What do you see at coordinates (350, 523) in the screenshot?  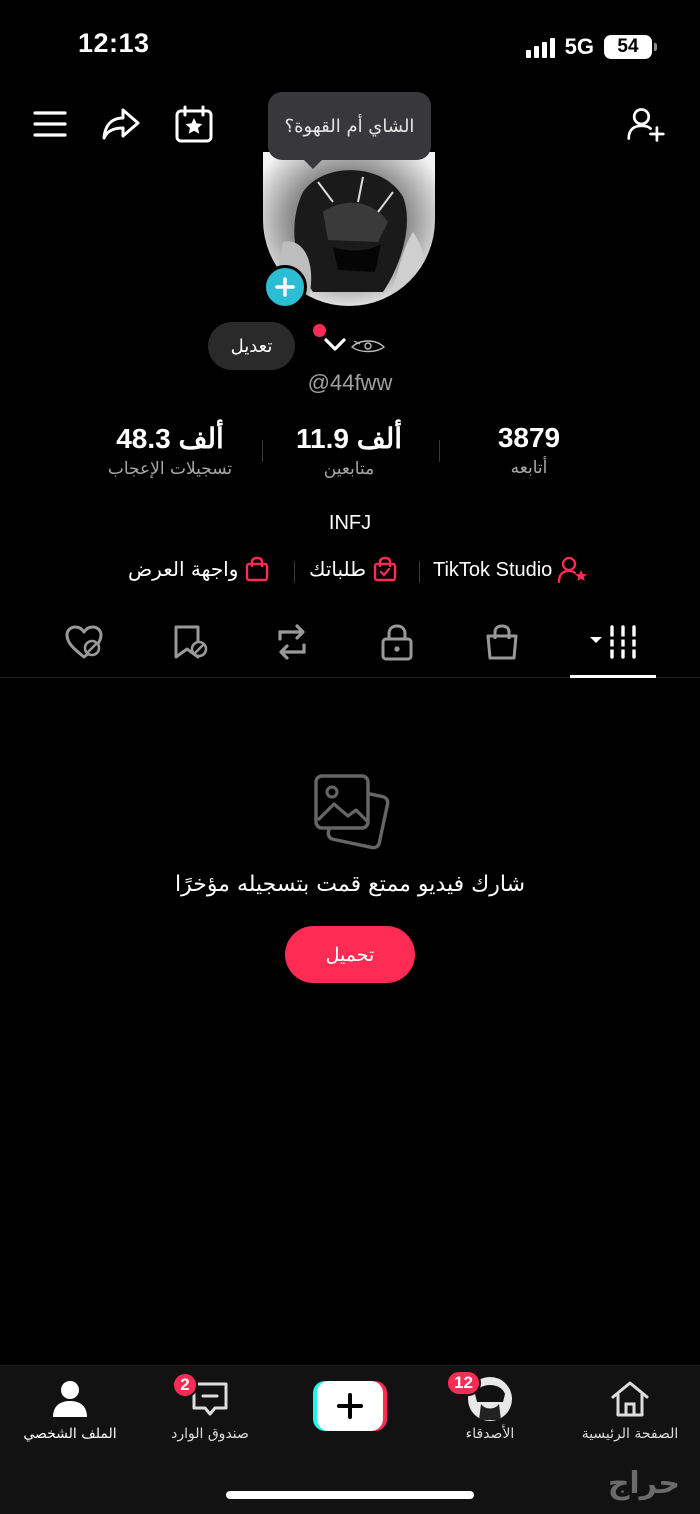 I see `bio: INFJ` at bounding box center [350, 523].